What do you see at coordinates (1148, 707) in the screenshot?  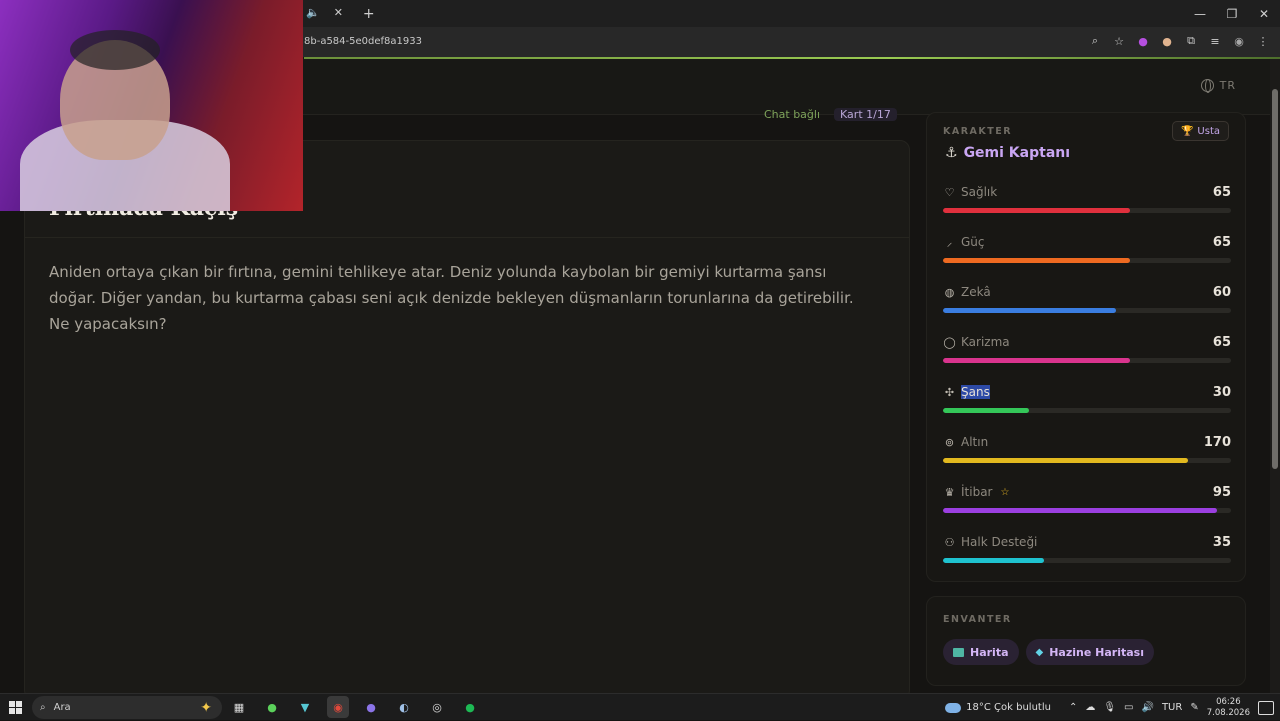 I see `volume-icon: 🔊` at bounding box center [1148, 707].